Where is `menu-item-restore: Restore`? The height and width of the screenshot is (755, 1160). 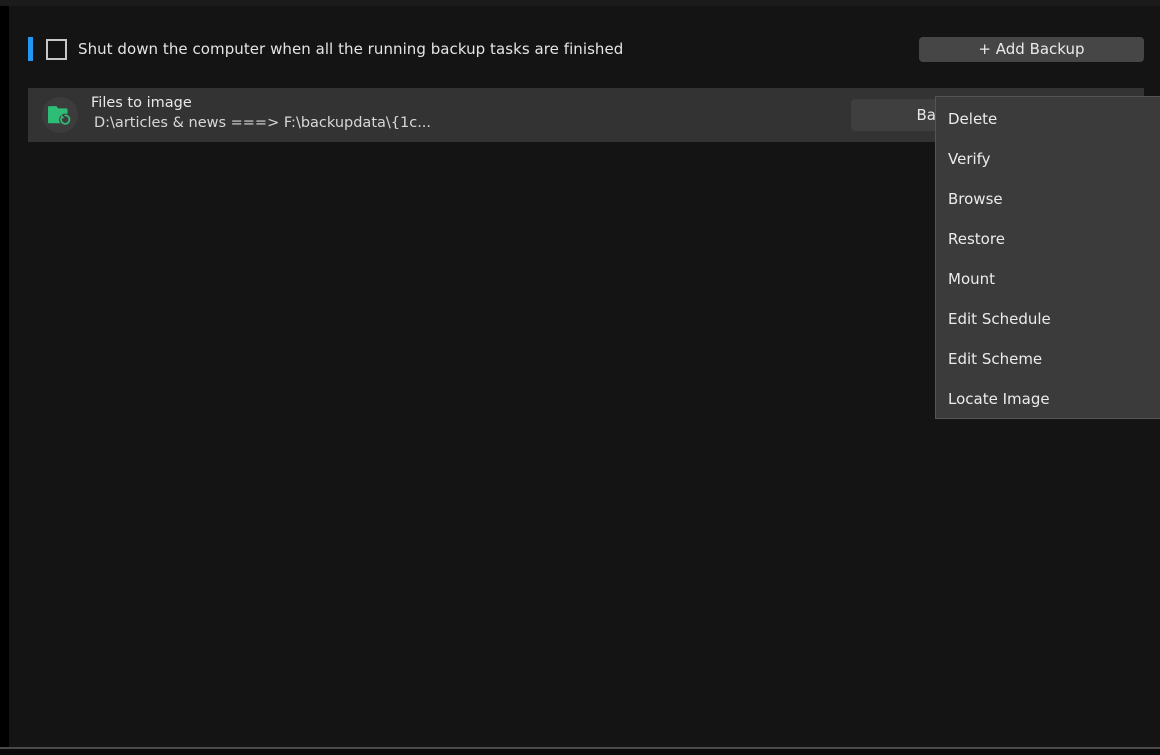 menu-item-restore: Restore is located at coordinates (1048, 239).